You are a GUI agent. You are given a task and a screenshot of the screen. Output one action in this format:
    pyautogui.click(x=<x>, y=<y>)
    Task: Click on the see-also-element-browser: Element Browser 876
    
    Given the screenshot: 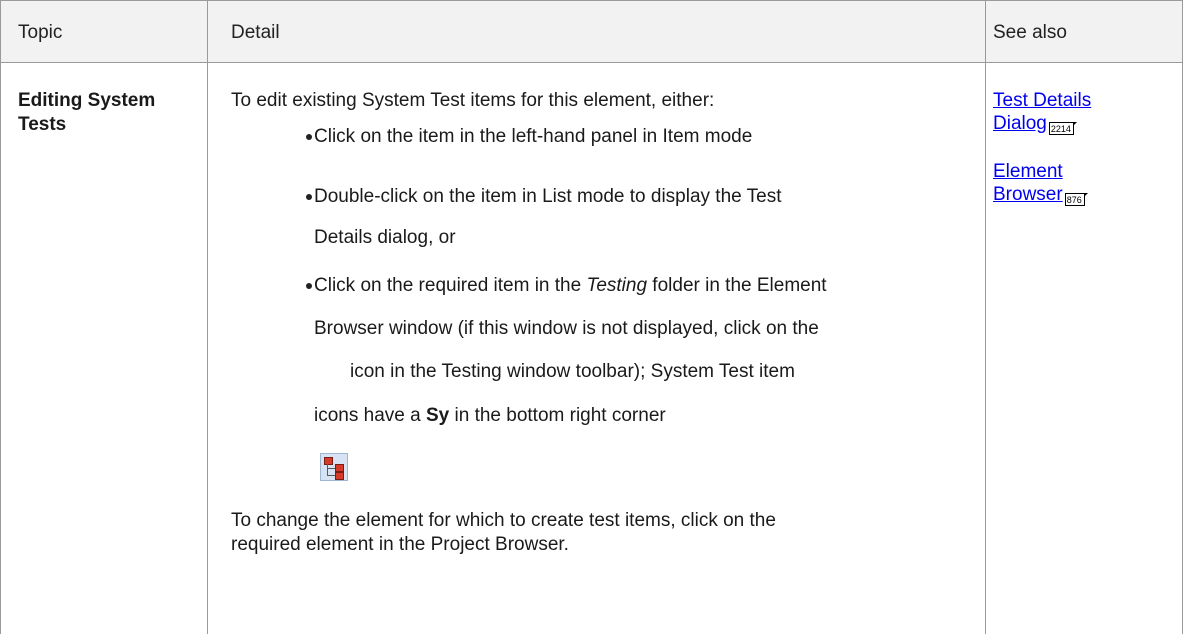 What is the action you would take?
    pyautogui.click(x=1040, y=183)
    